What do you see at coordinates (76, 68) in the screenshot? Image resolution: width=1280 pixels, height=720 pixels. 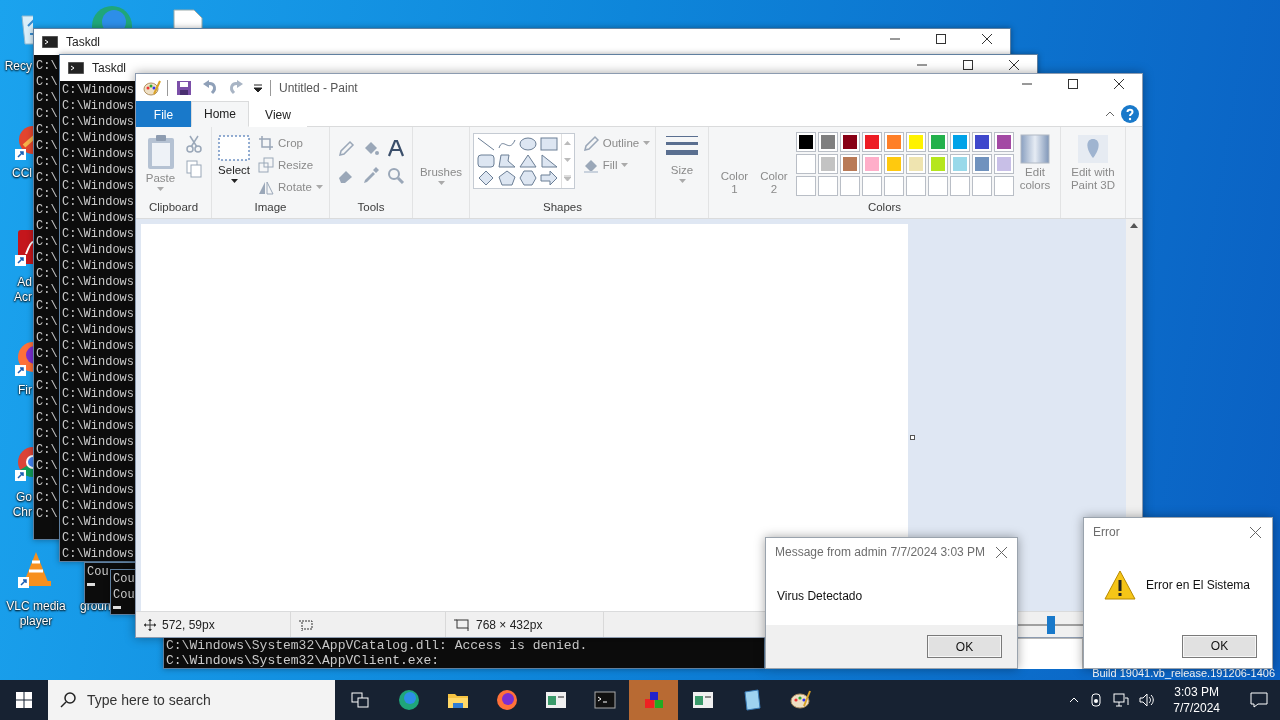 I see `console-icon` at bounding box center [76, 68].